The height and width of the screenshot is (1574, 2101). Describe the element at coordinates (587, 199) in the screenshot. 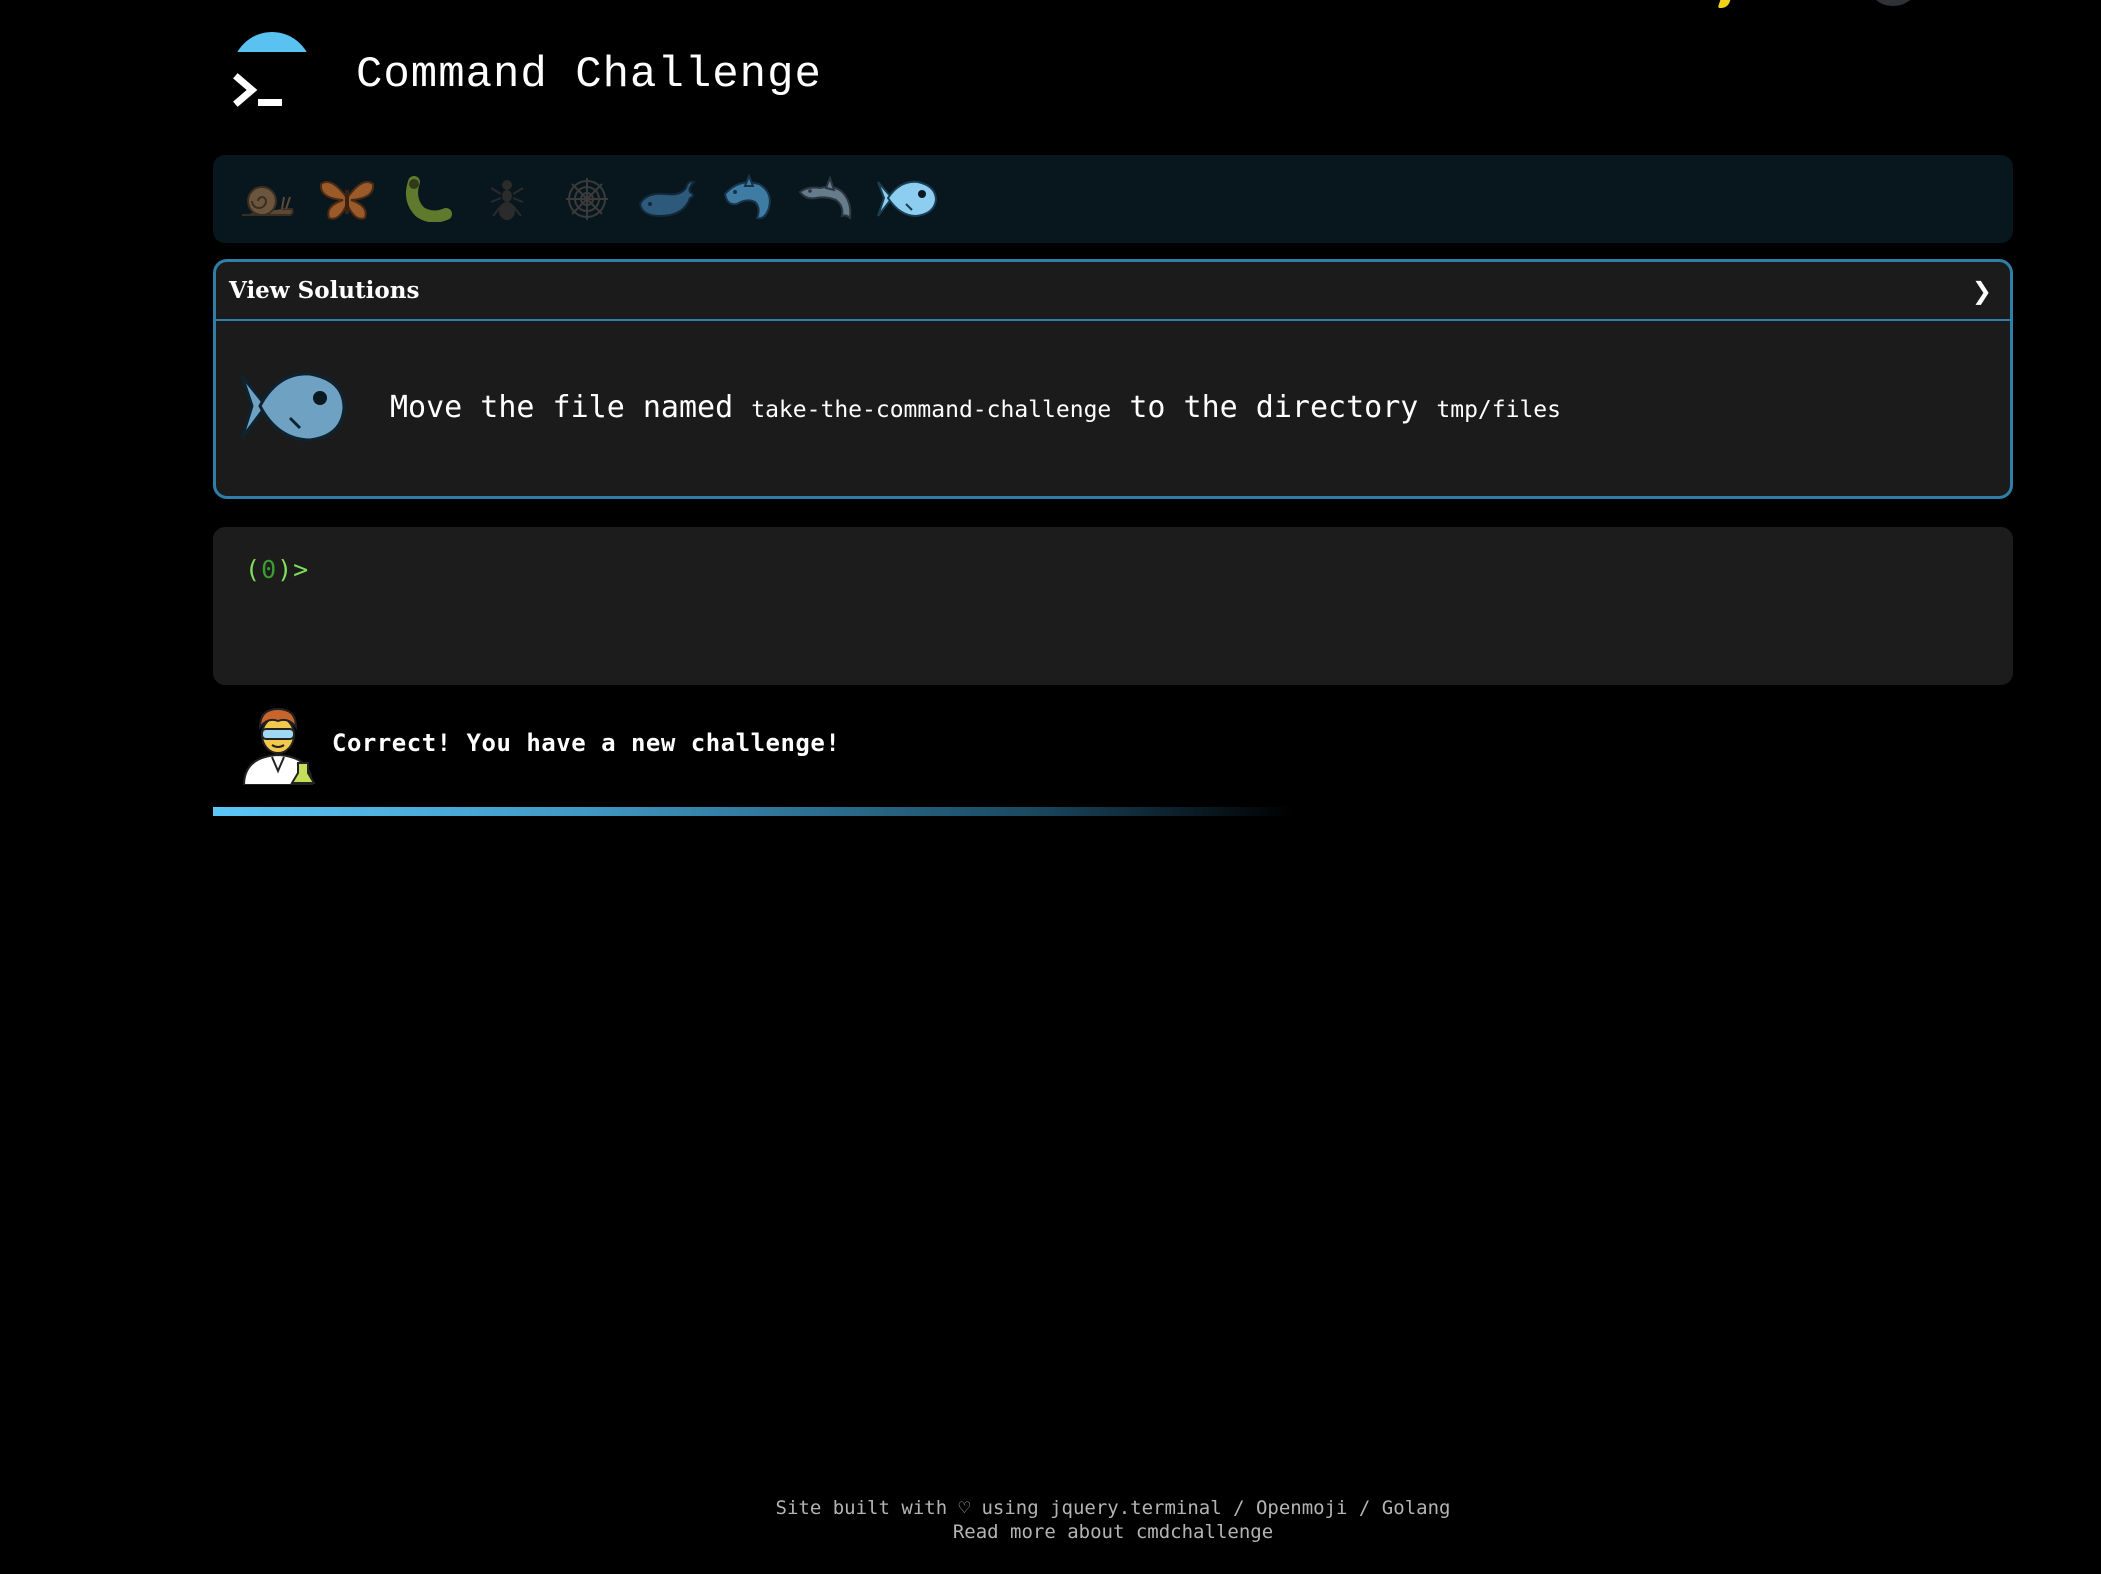

I see `spider-web-icon` at that location.